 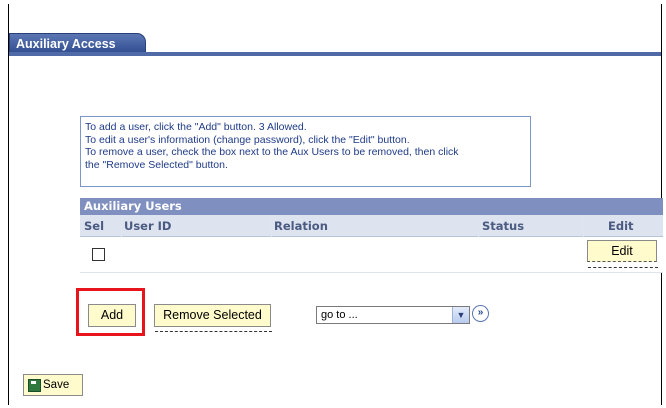 I want to click on instruction-line: the "Remove Selected" button., so click(x=156, y=164).